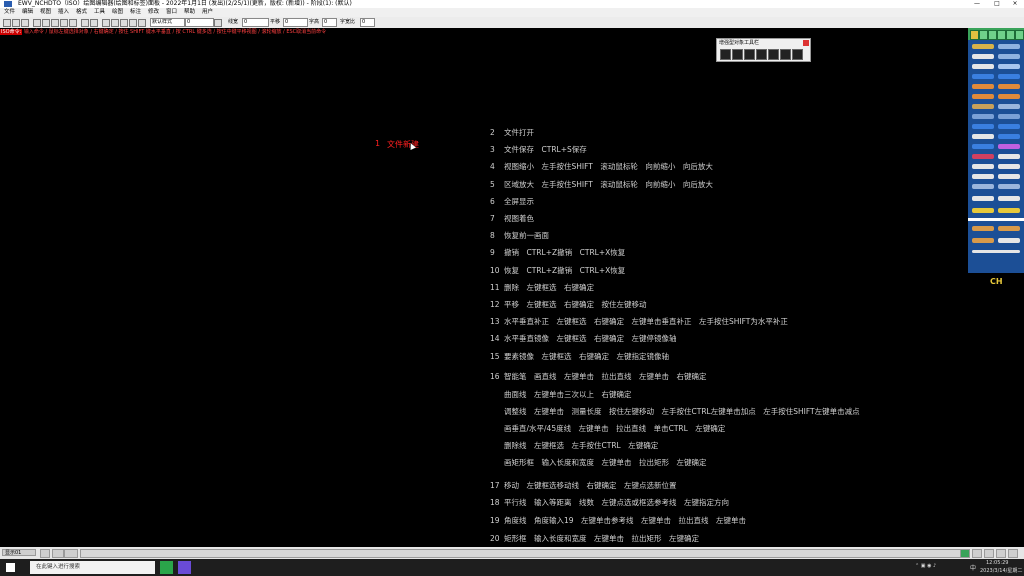 The width and height of the screenshot is (1024, 576). I want to click on zoom-out-icon, so click(37, 23).